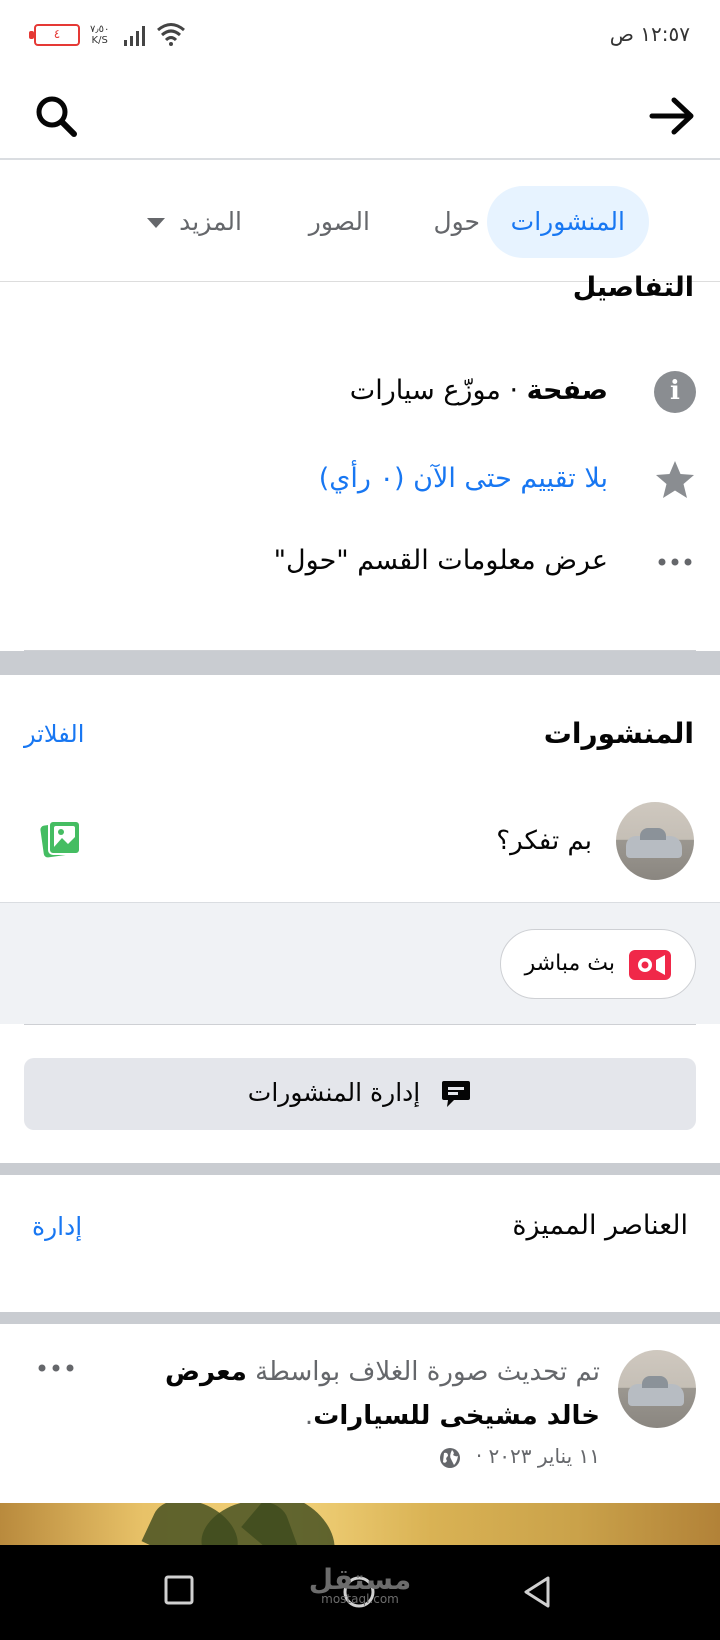 Image resolution: width=720 pixels, height=1640 pixels. Describe the element at coordinates (649, 34) in the screenshot. I see `status-time: ١٢:٥٧ ص` at that location.